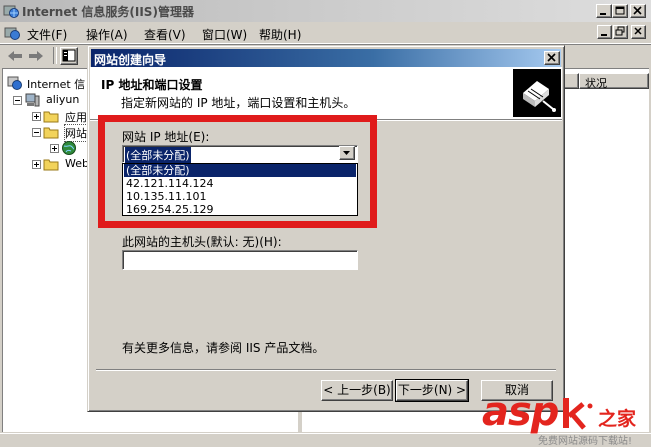 This screenshot has height=447, width=651. I want to click on tree-item-app-pools: 应用, so click(76, 117).